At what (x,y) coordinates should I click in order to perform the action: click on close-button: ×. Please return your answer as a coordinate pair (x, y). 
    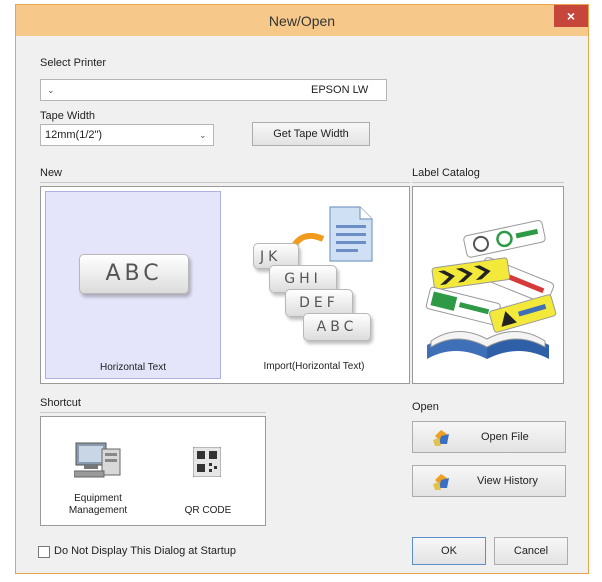
    Looking at the image, I should click on (571, 16).